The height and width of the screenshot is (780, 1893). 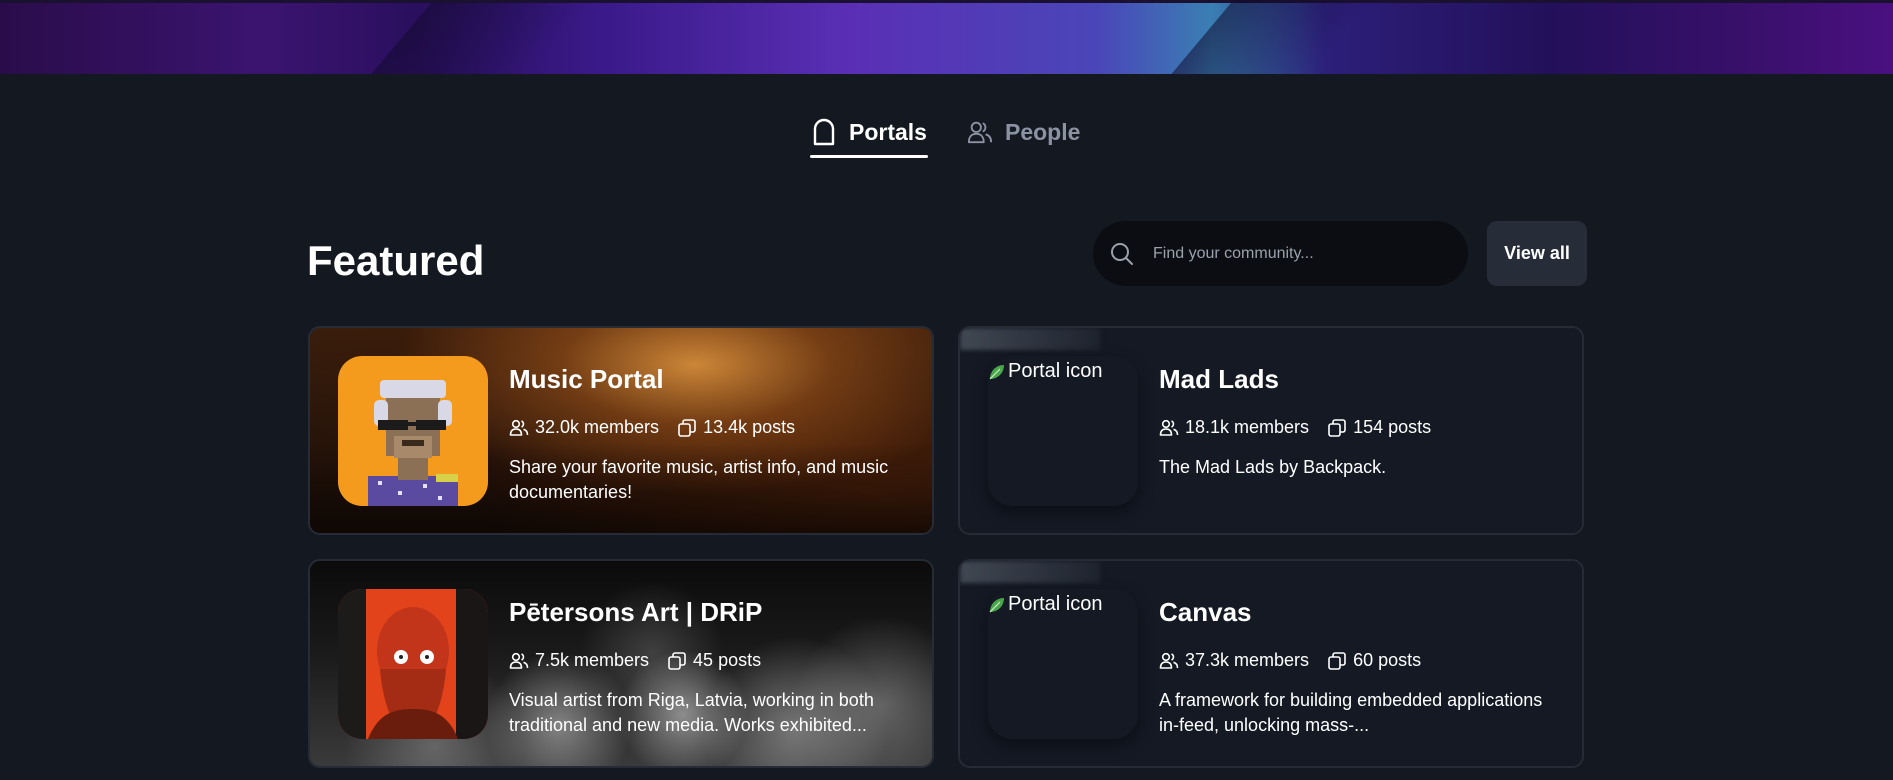 I want to click on members-text: 37.3k members, so click(x=1247, y=660).